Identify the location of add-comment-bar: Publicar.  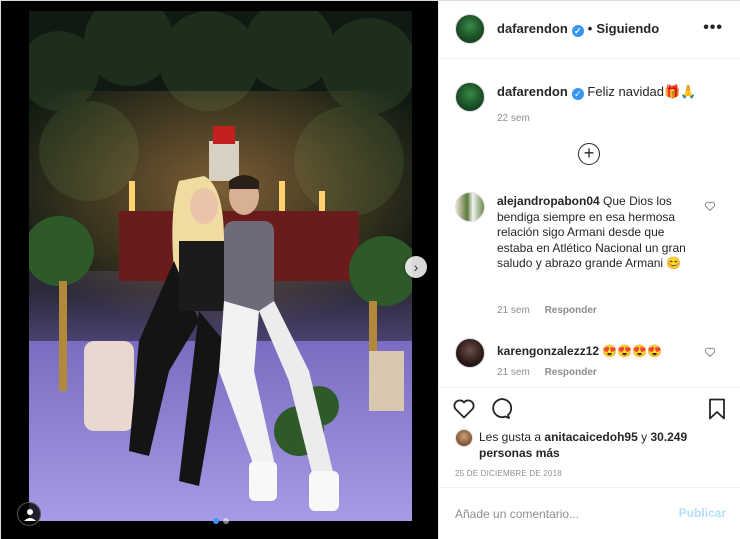
(589, 513).